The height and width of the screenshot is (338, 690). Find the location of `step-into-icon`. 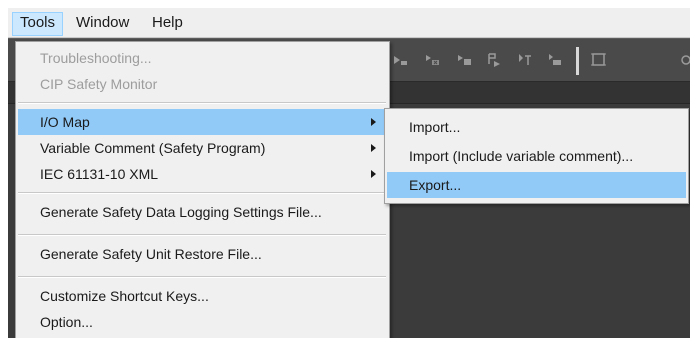

step-into-icon is located at coordinates (433, 60).